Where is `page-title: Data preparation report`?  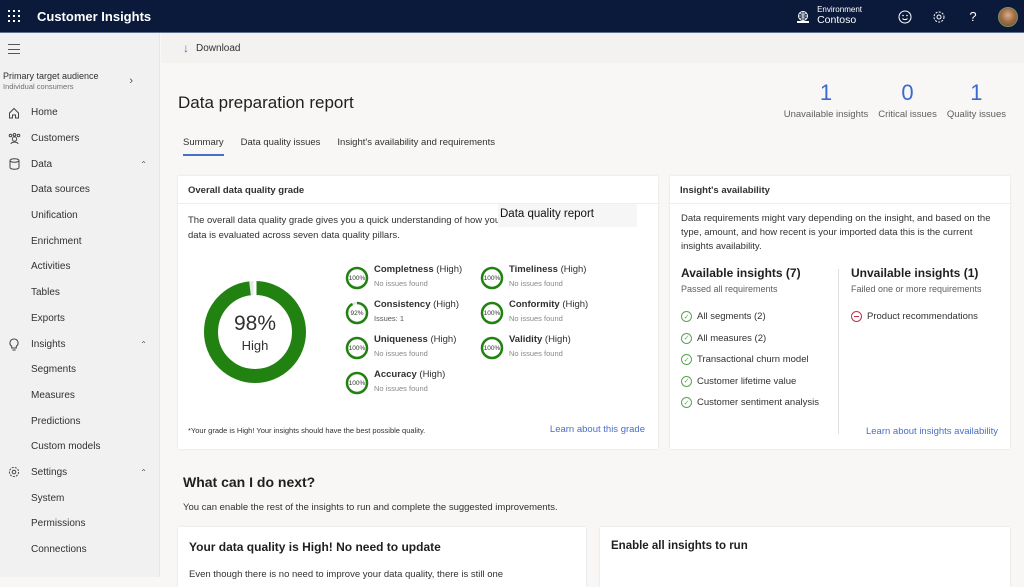
page-title: Data preparation report is located at coordinates (266, 102).